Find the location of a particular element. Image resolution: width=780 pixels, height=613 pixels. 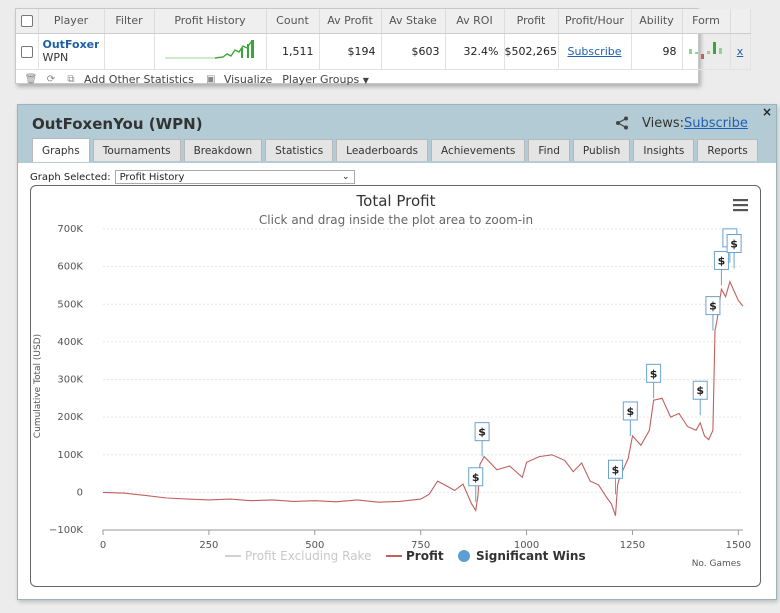

col-av-profit: Av Profit is located at coordinates (350, 21).